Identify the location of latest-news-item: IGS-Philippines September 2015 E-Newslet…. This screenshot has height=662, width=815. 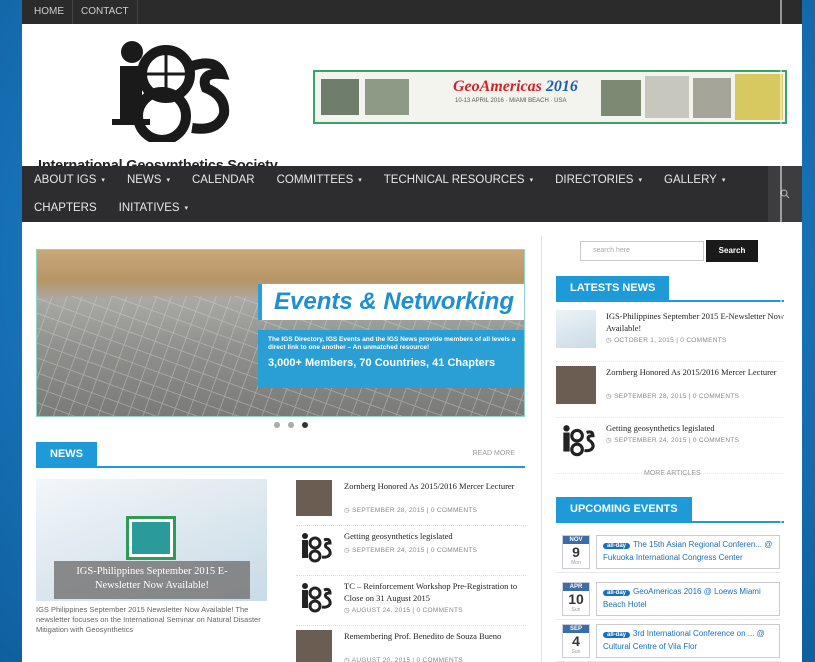
(670, 334).